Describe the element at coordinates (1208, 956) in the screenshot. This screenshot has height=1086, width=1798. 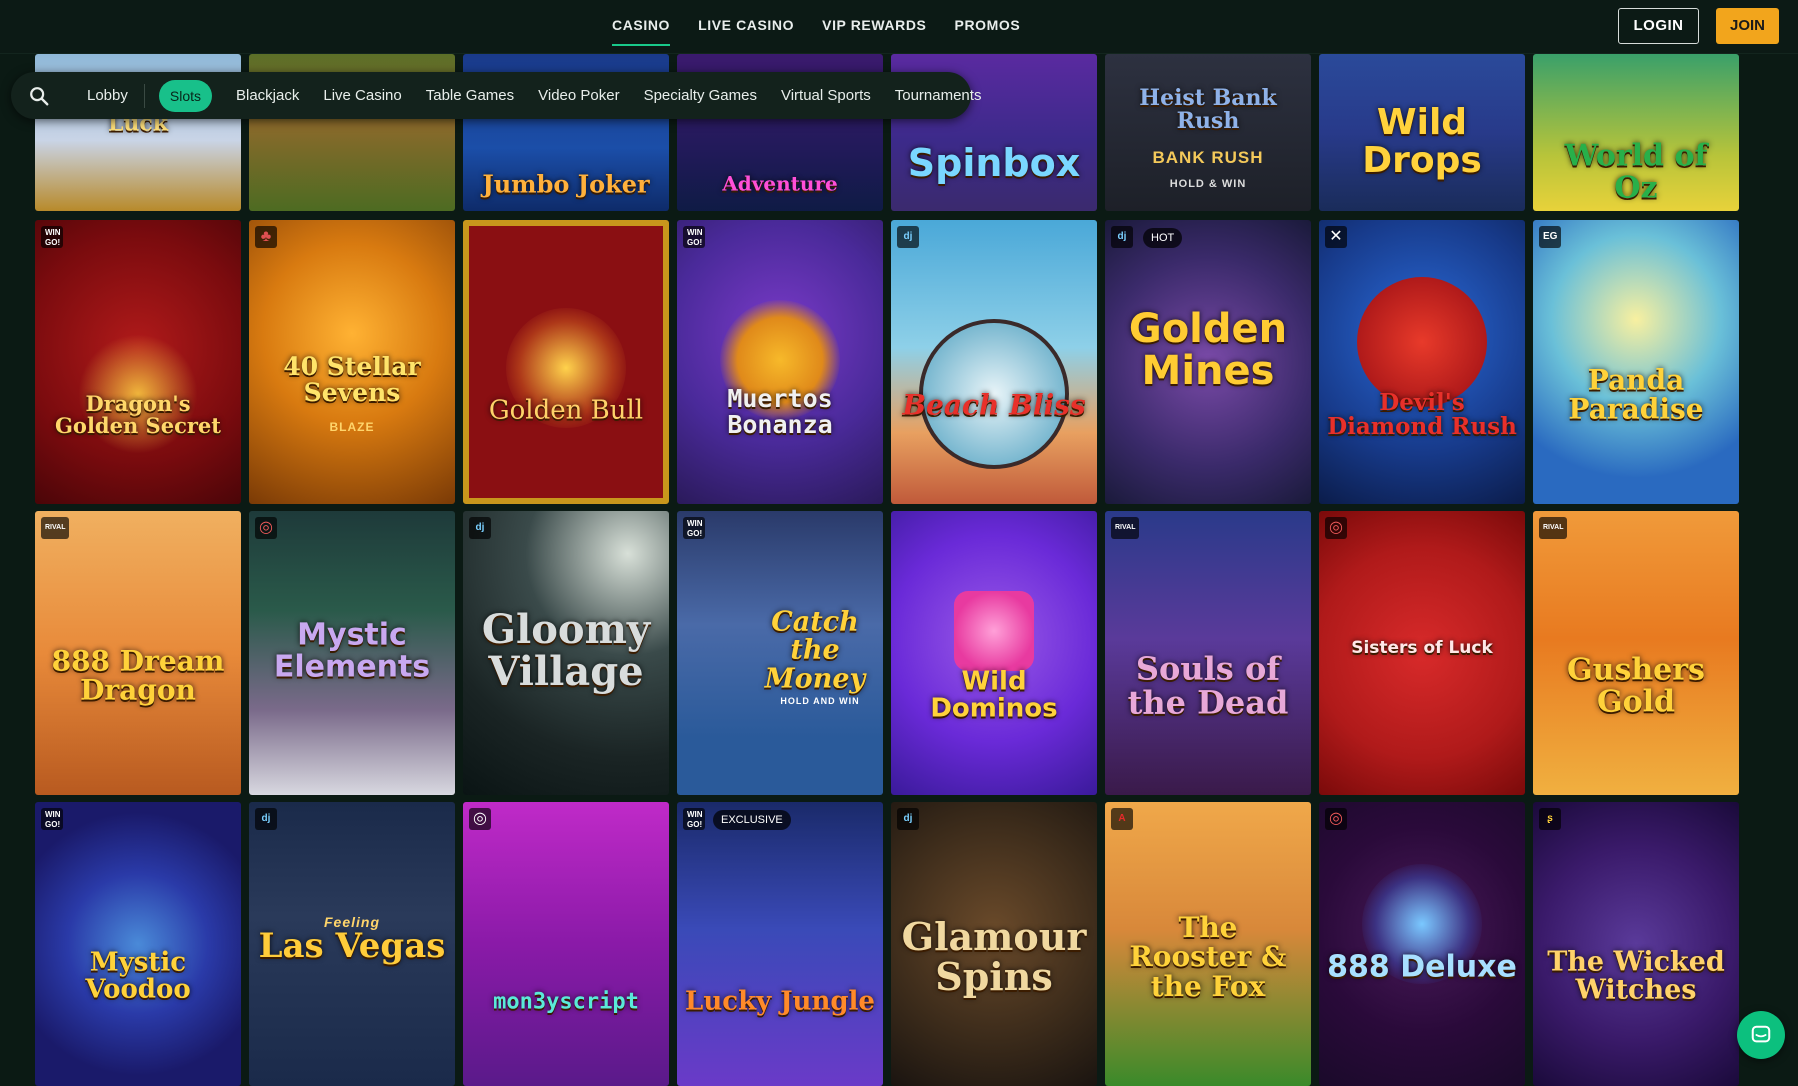
I see `game-title: The Rooster & the Fox` at that location.